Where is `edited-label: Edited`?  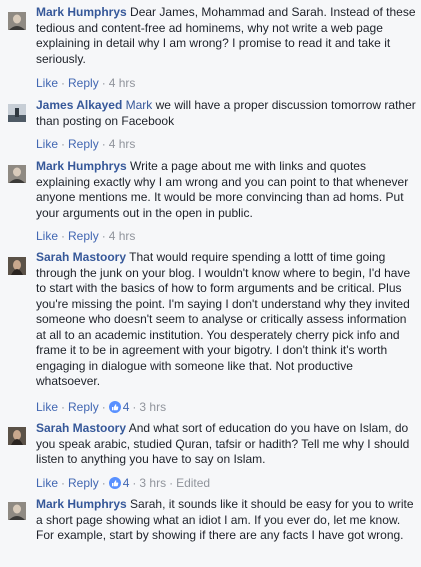
edited-label: Edited is located at coordinates (193, 483).